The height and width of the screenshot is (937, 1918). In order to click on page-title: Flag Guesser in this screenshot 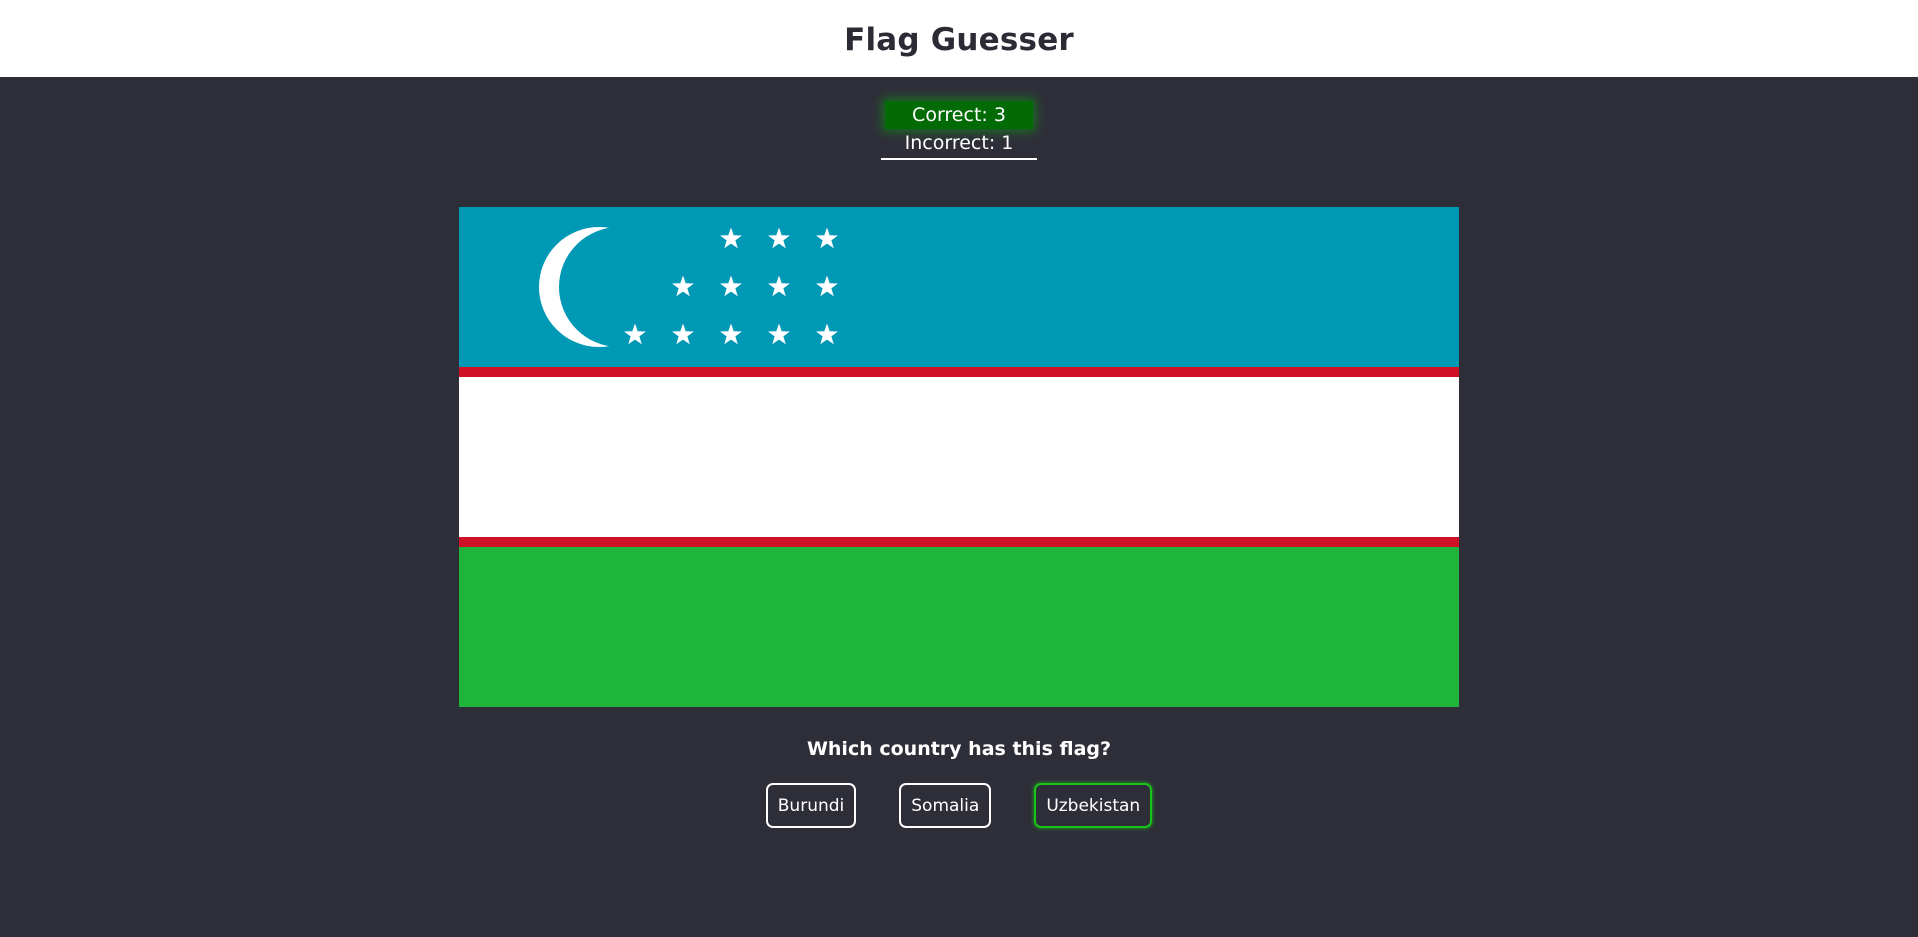, I will do `click(959, 39)`.